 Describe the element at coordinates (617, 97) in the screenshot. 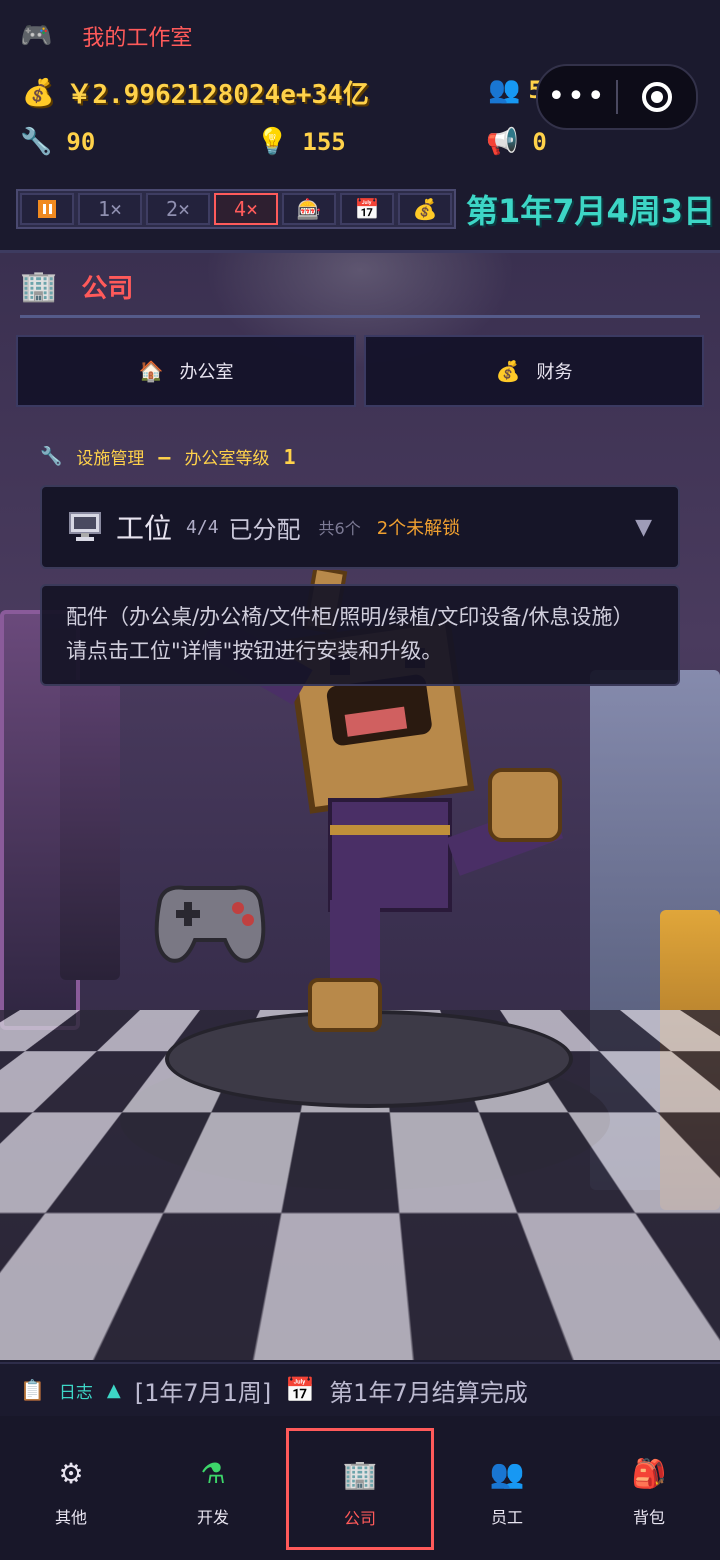

I see `miniprogram-capsule: •••` at that location.